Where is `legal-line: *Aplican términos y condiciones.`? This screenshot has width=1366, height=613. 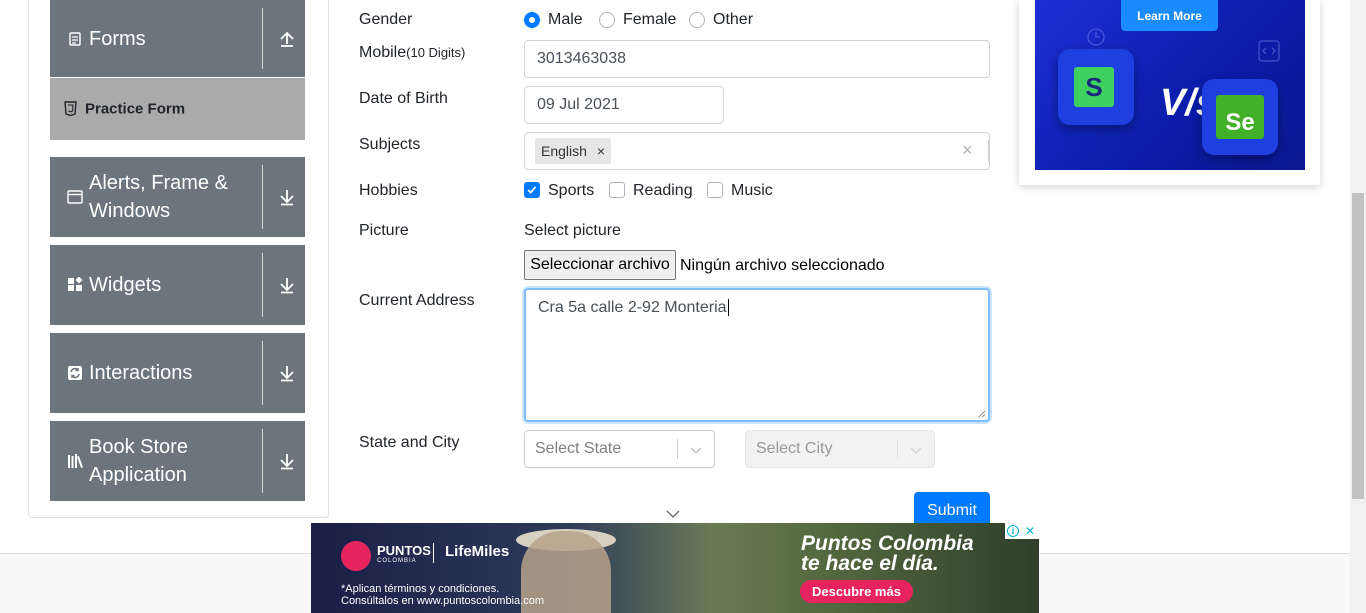 legal-line: *Aplican términos y condiciones. is located at coordinates (420, 589).